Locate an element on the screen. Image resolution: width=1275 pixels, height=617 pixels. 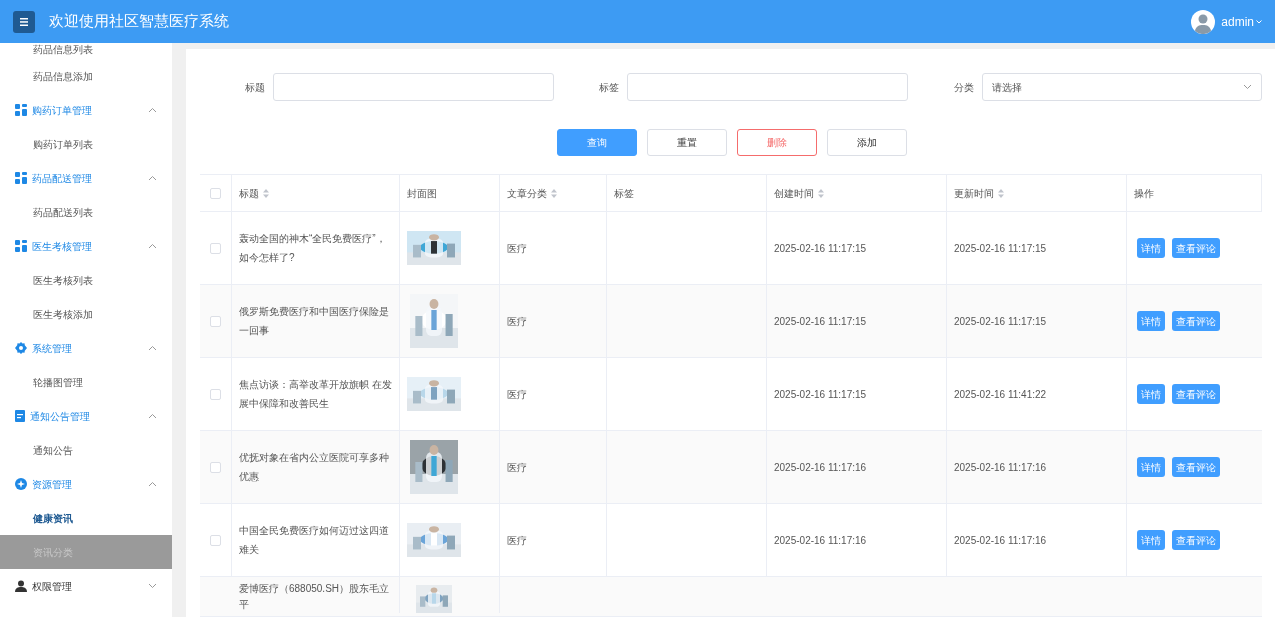
sidebar-group: 医生考核管理 is located at coordinates (86, 246).